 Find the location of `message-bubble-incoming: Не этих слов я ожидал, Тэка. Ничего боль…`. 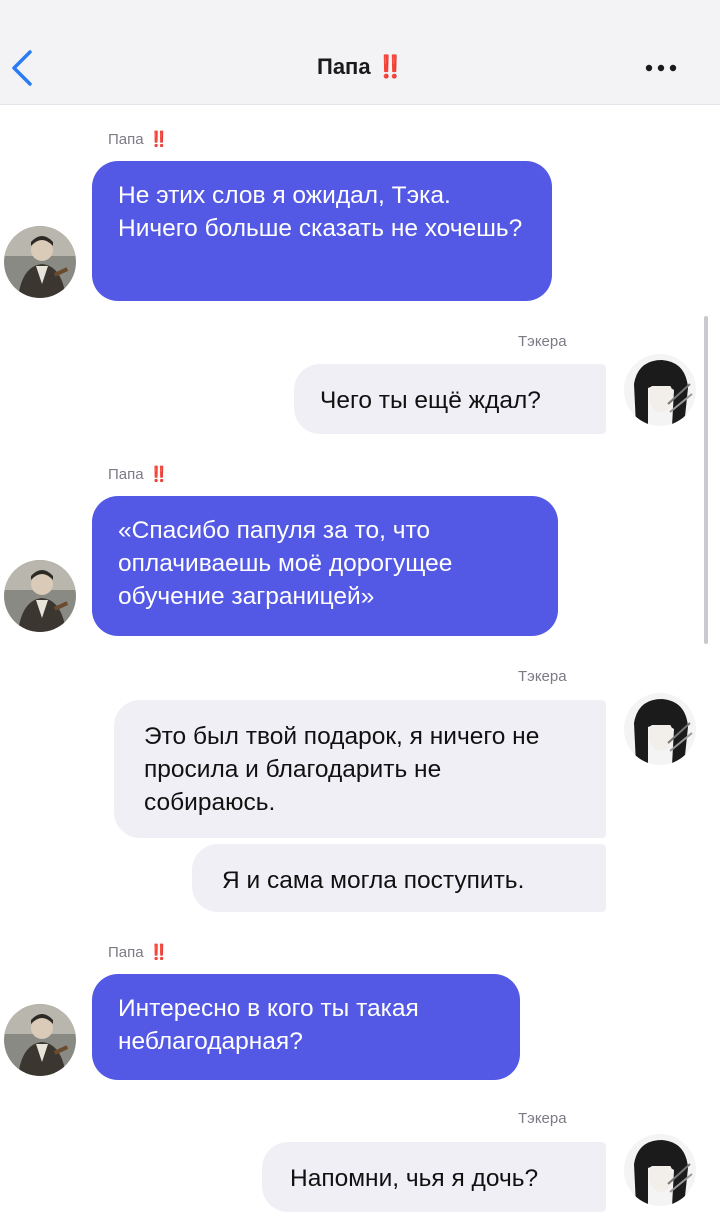

message-bubble-incoming: Не этих слов я ожидал, Тэка. Ничего боль… is located at coordinates (322, 231).